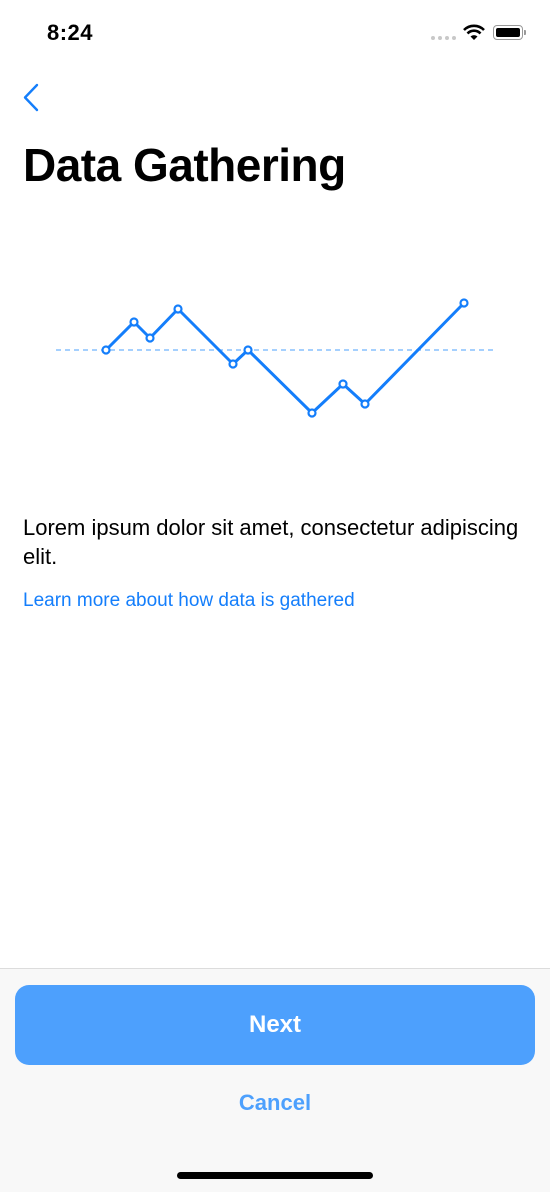  What do you see at coordinates (474, 32) in the screenshot?
I see `wifi-icon` at bounding box center [474, 32].